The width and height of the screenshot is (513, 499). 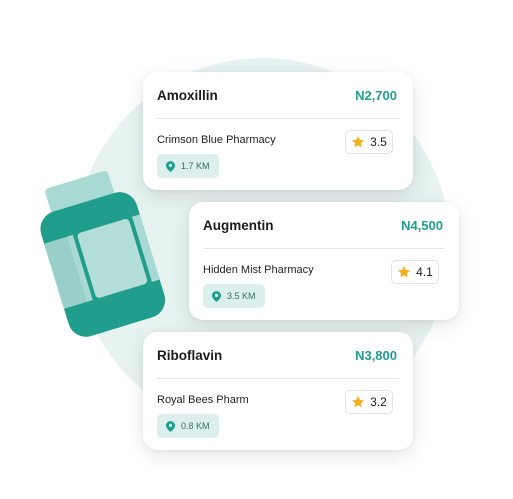 What do you see at coordinates (187, 95) in the screenshot?
I see `medicine-name: Amoxillin` at bounding box center [187, 95].